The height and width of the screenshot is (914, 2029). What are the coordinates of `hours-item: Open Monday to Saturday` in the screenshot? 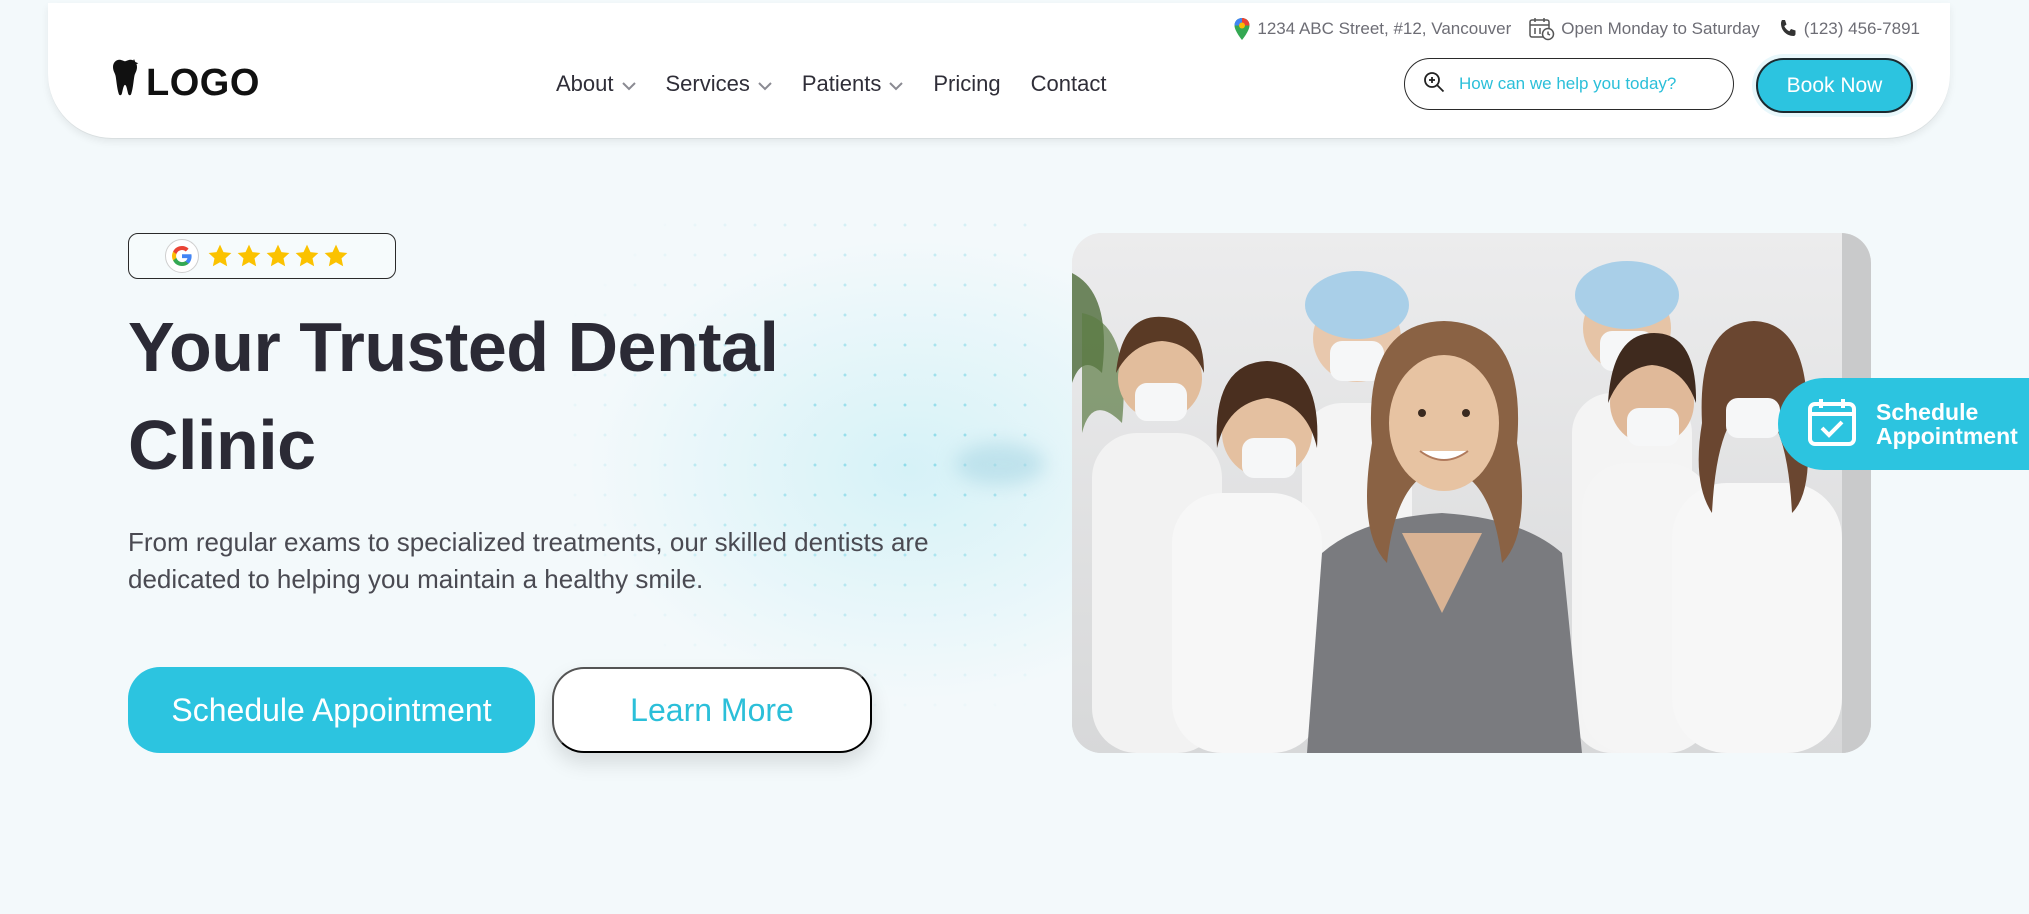 It's located at (1644, 29).